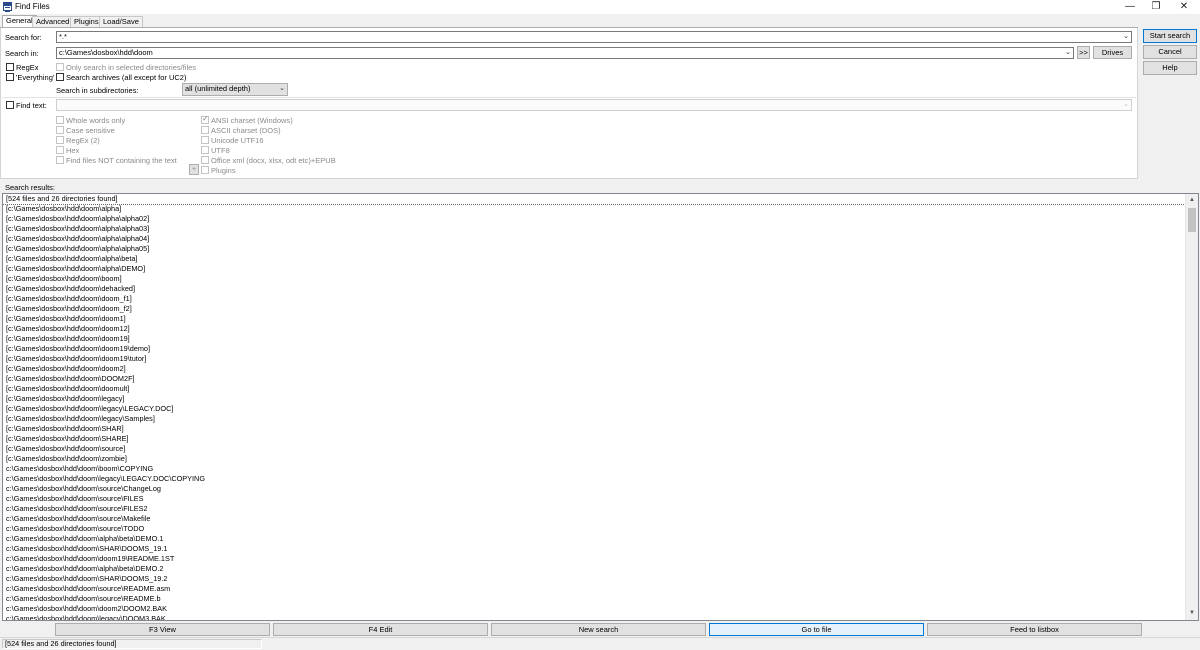  I want to click on case-sensitive-label: Case sensitive, so click(90, 130).